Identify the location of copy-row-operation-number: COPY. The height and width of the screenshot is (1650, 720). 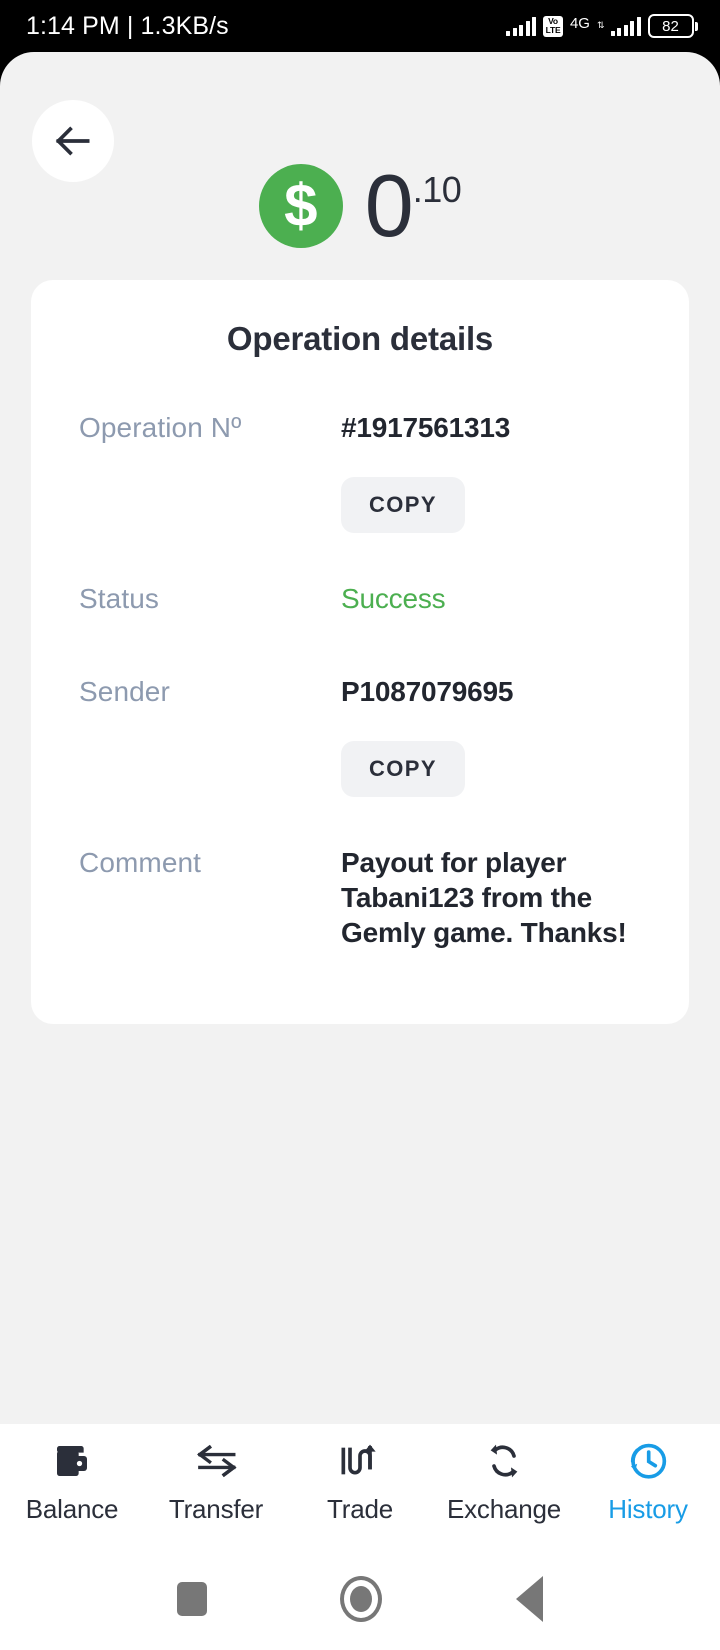
(360, 513).